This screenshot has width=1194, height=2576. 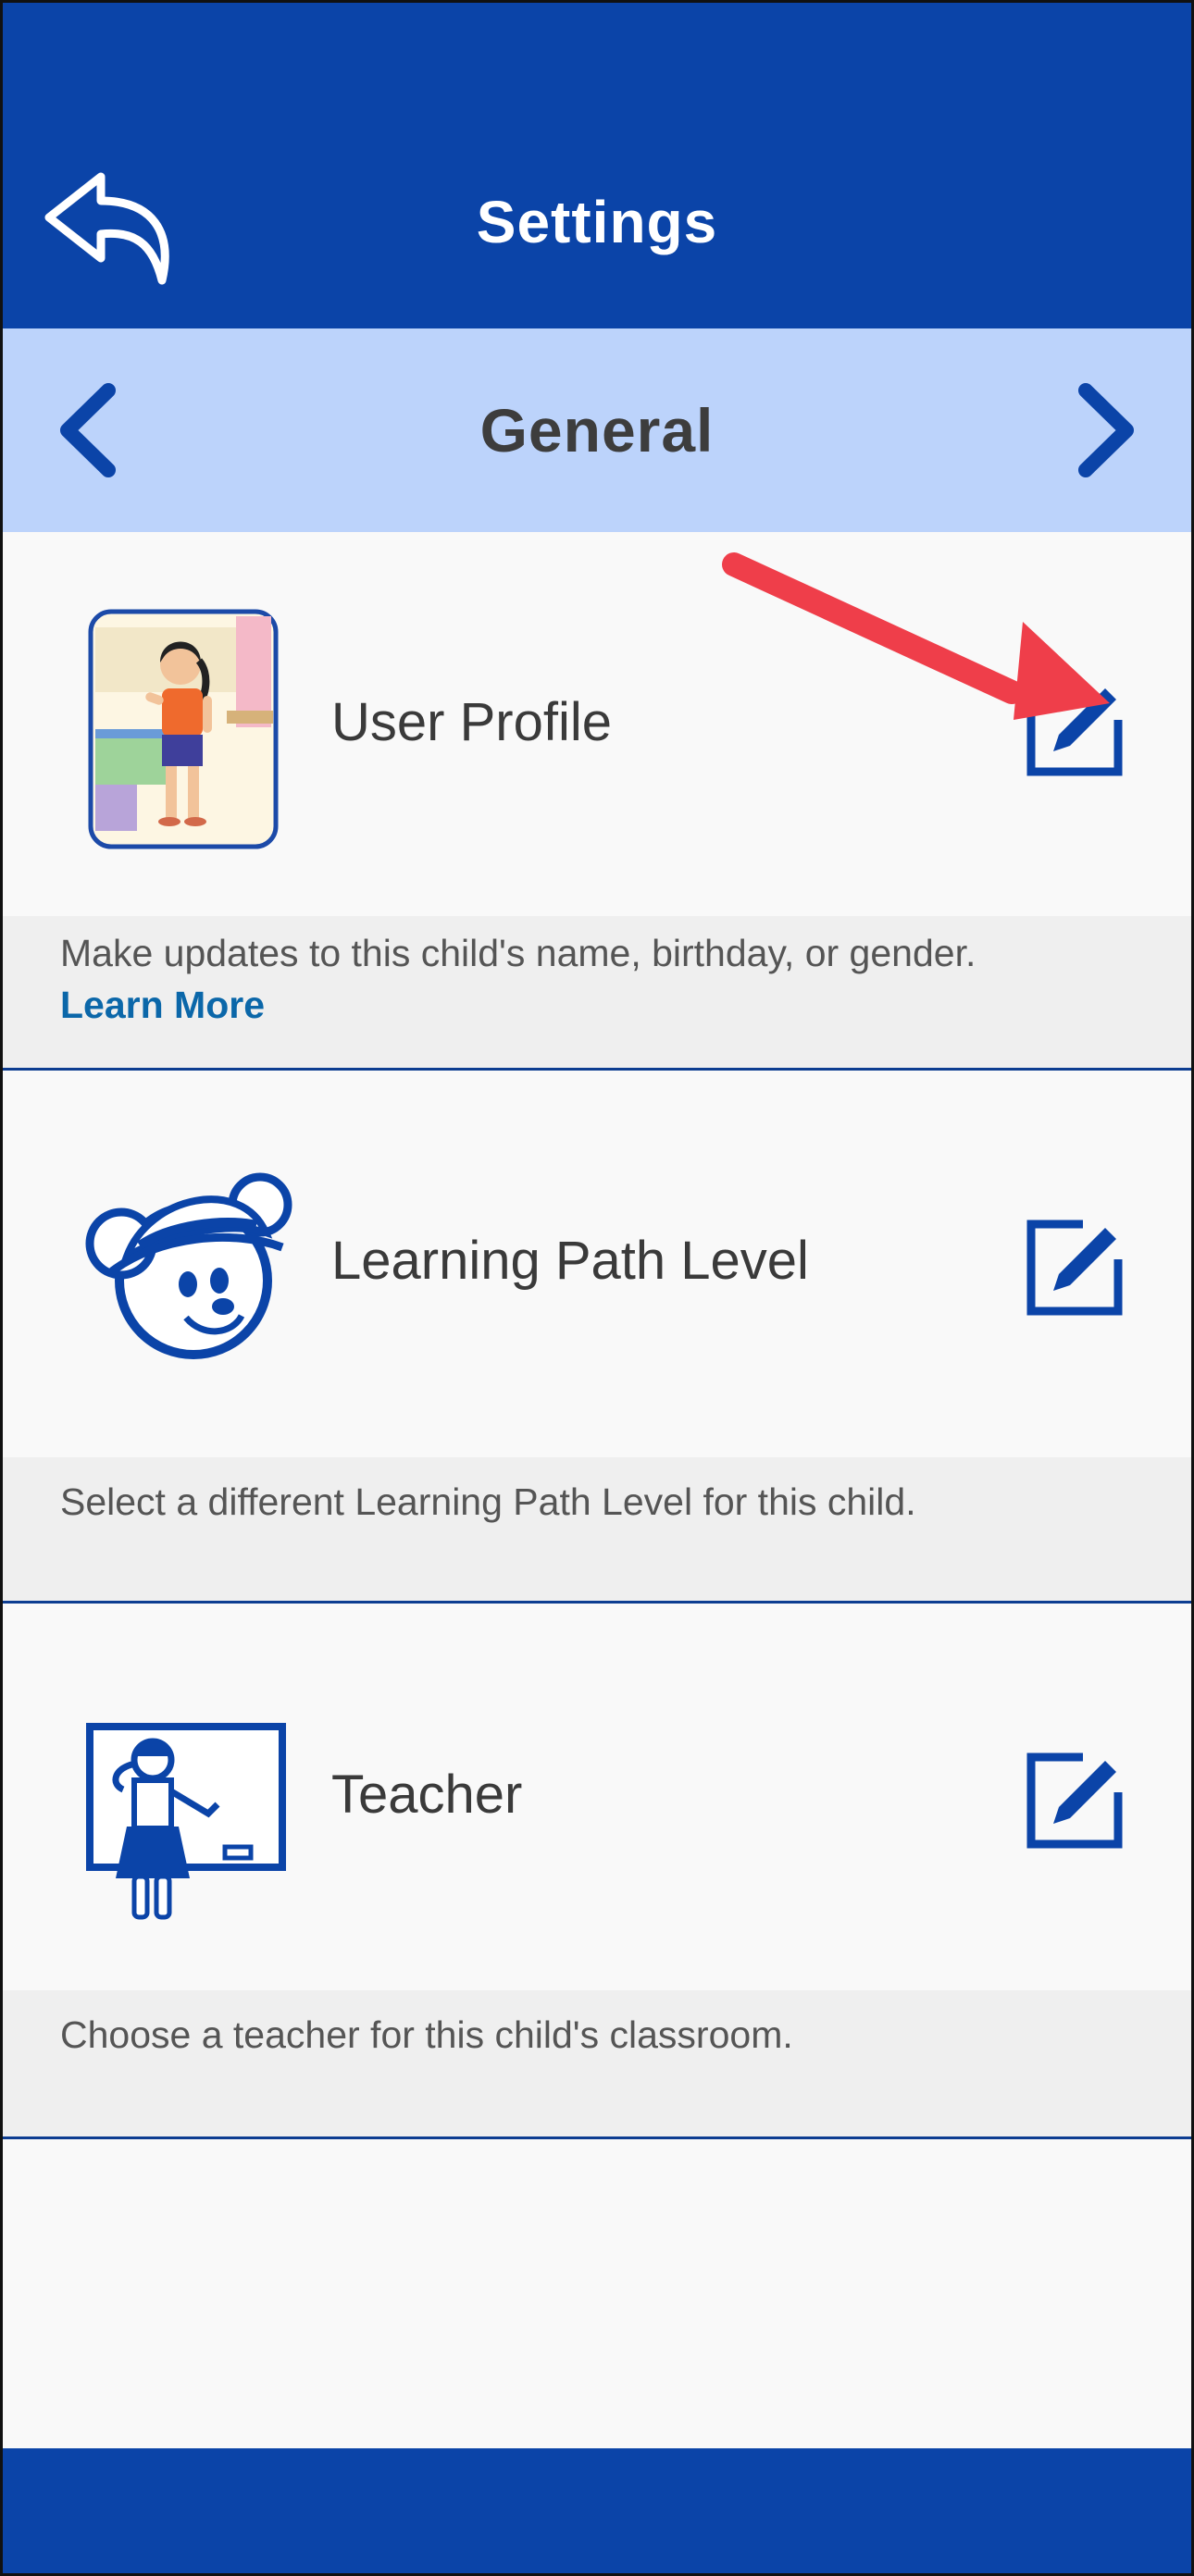 I want to click on next-section-button, so click(x=1106, y=430).